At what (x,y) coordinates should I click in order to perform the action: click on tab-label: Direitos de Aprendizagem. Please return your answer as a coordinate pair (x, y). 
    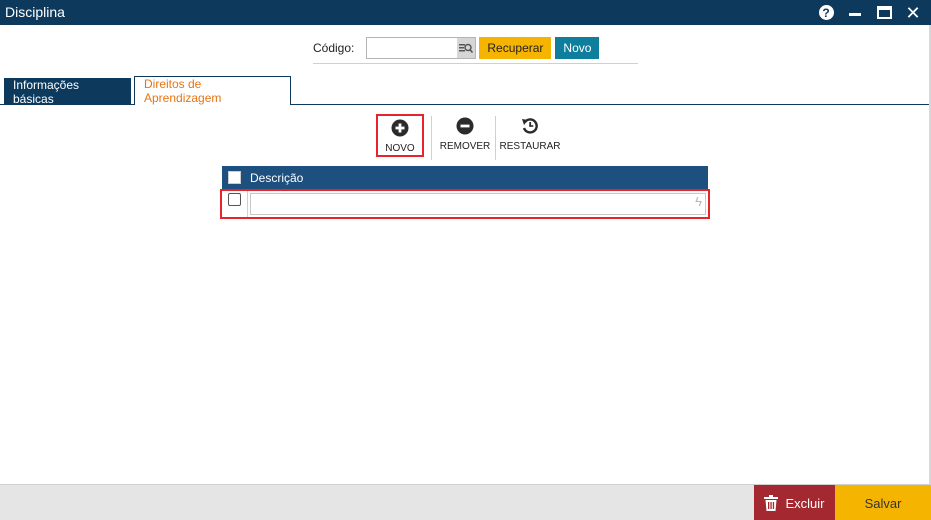
    Looking at the image, I should click on (183, 91).